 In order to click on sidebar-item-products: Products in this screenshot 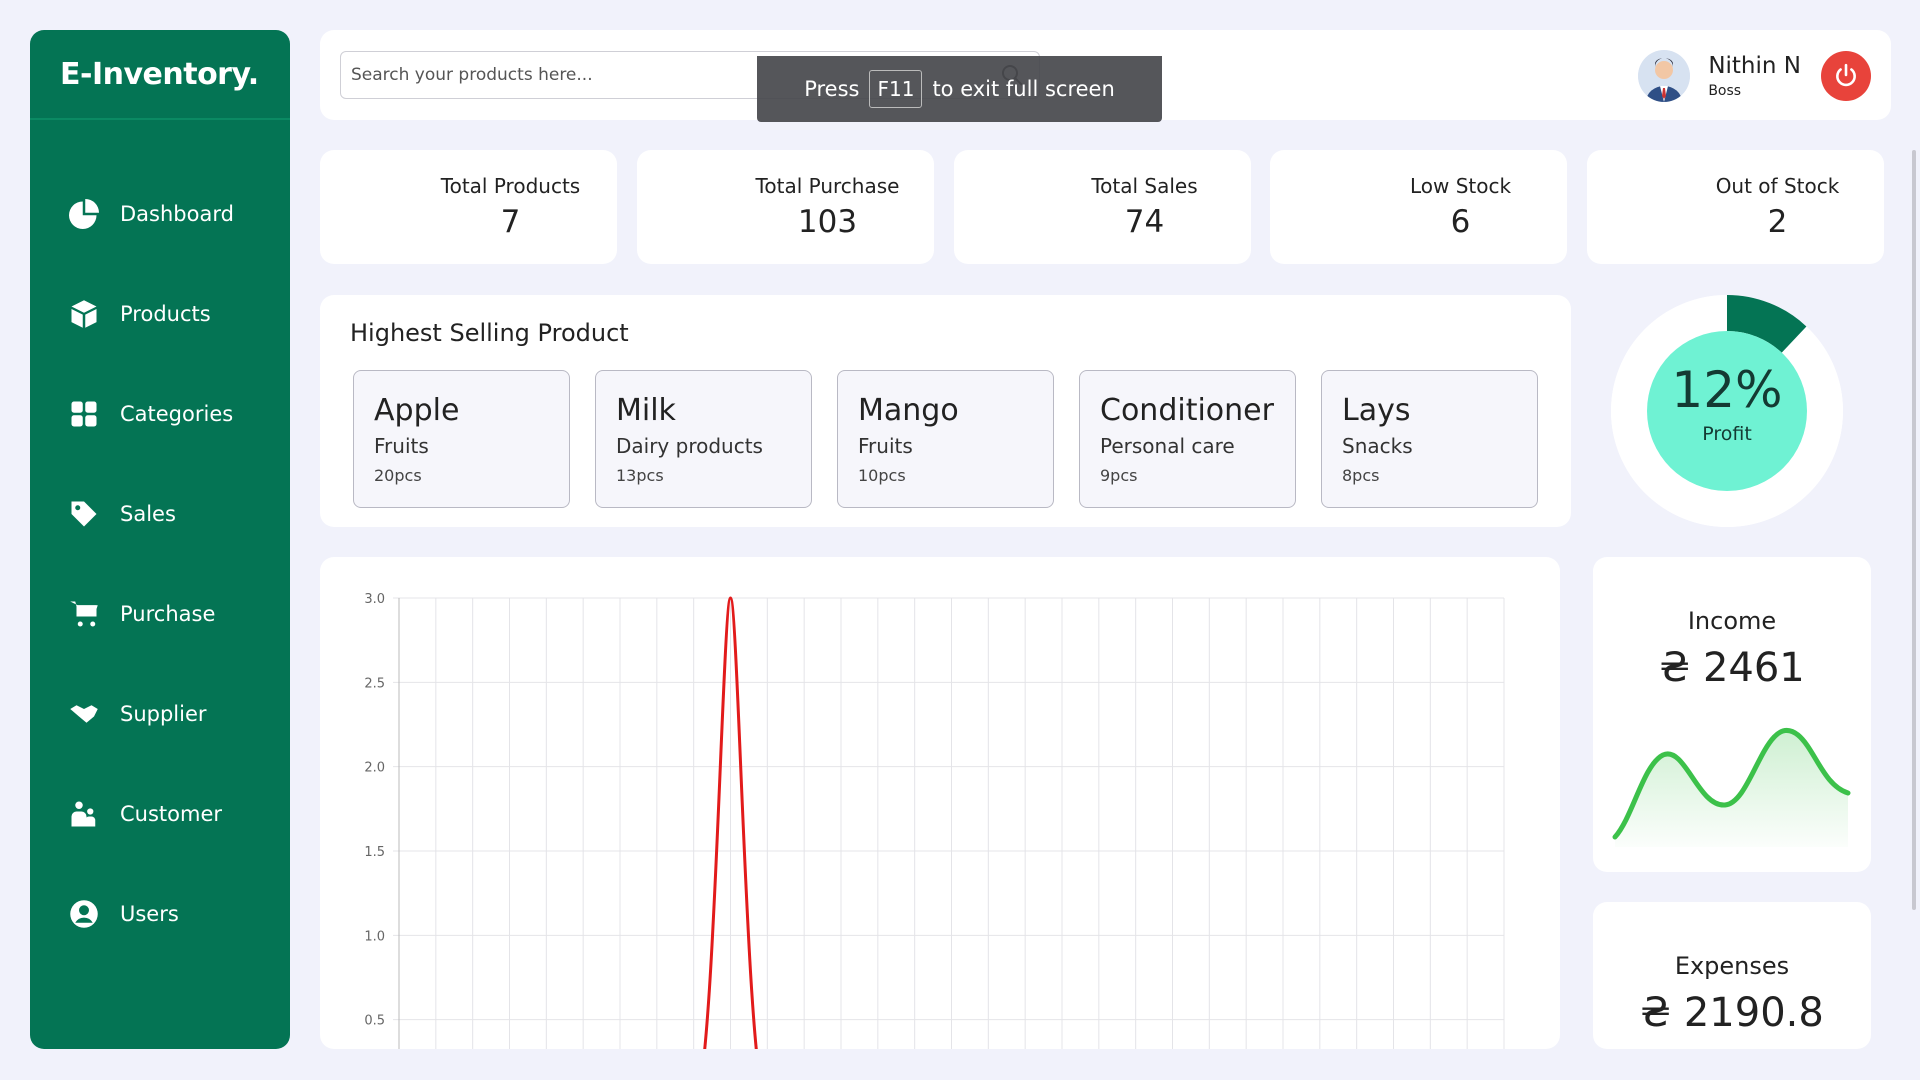, I will do `click(160, 314)`.